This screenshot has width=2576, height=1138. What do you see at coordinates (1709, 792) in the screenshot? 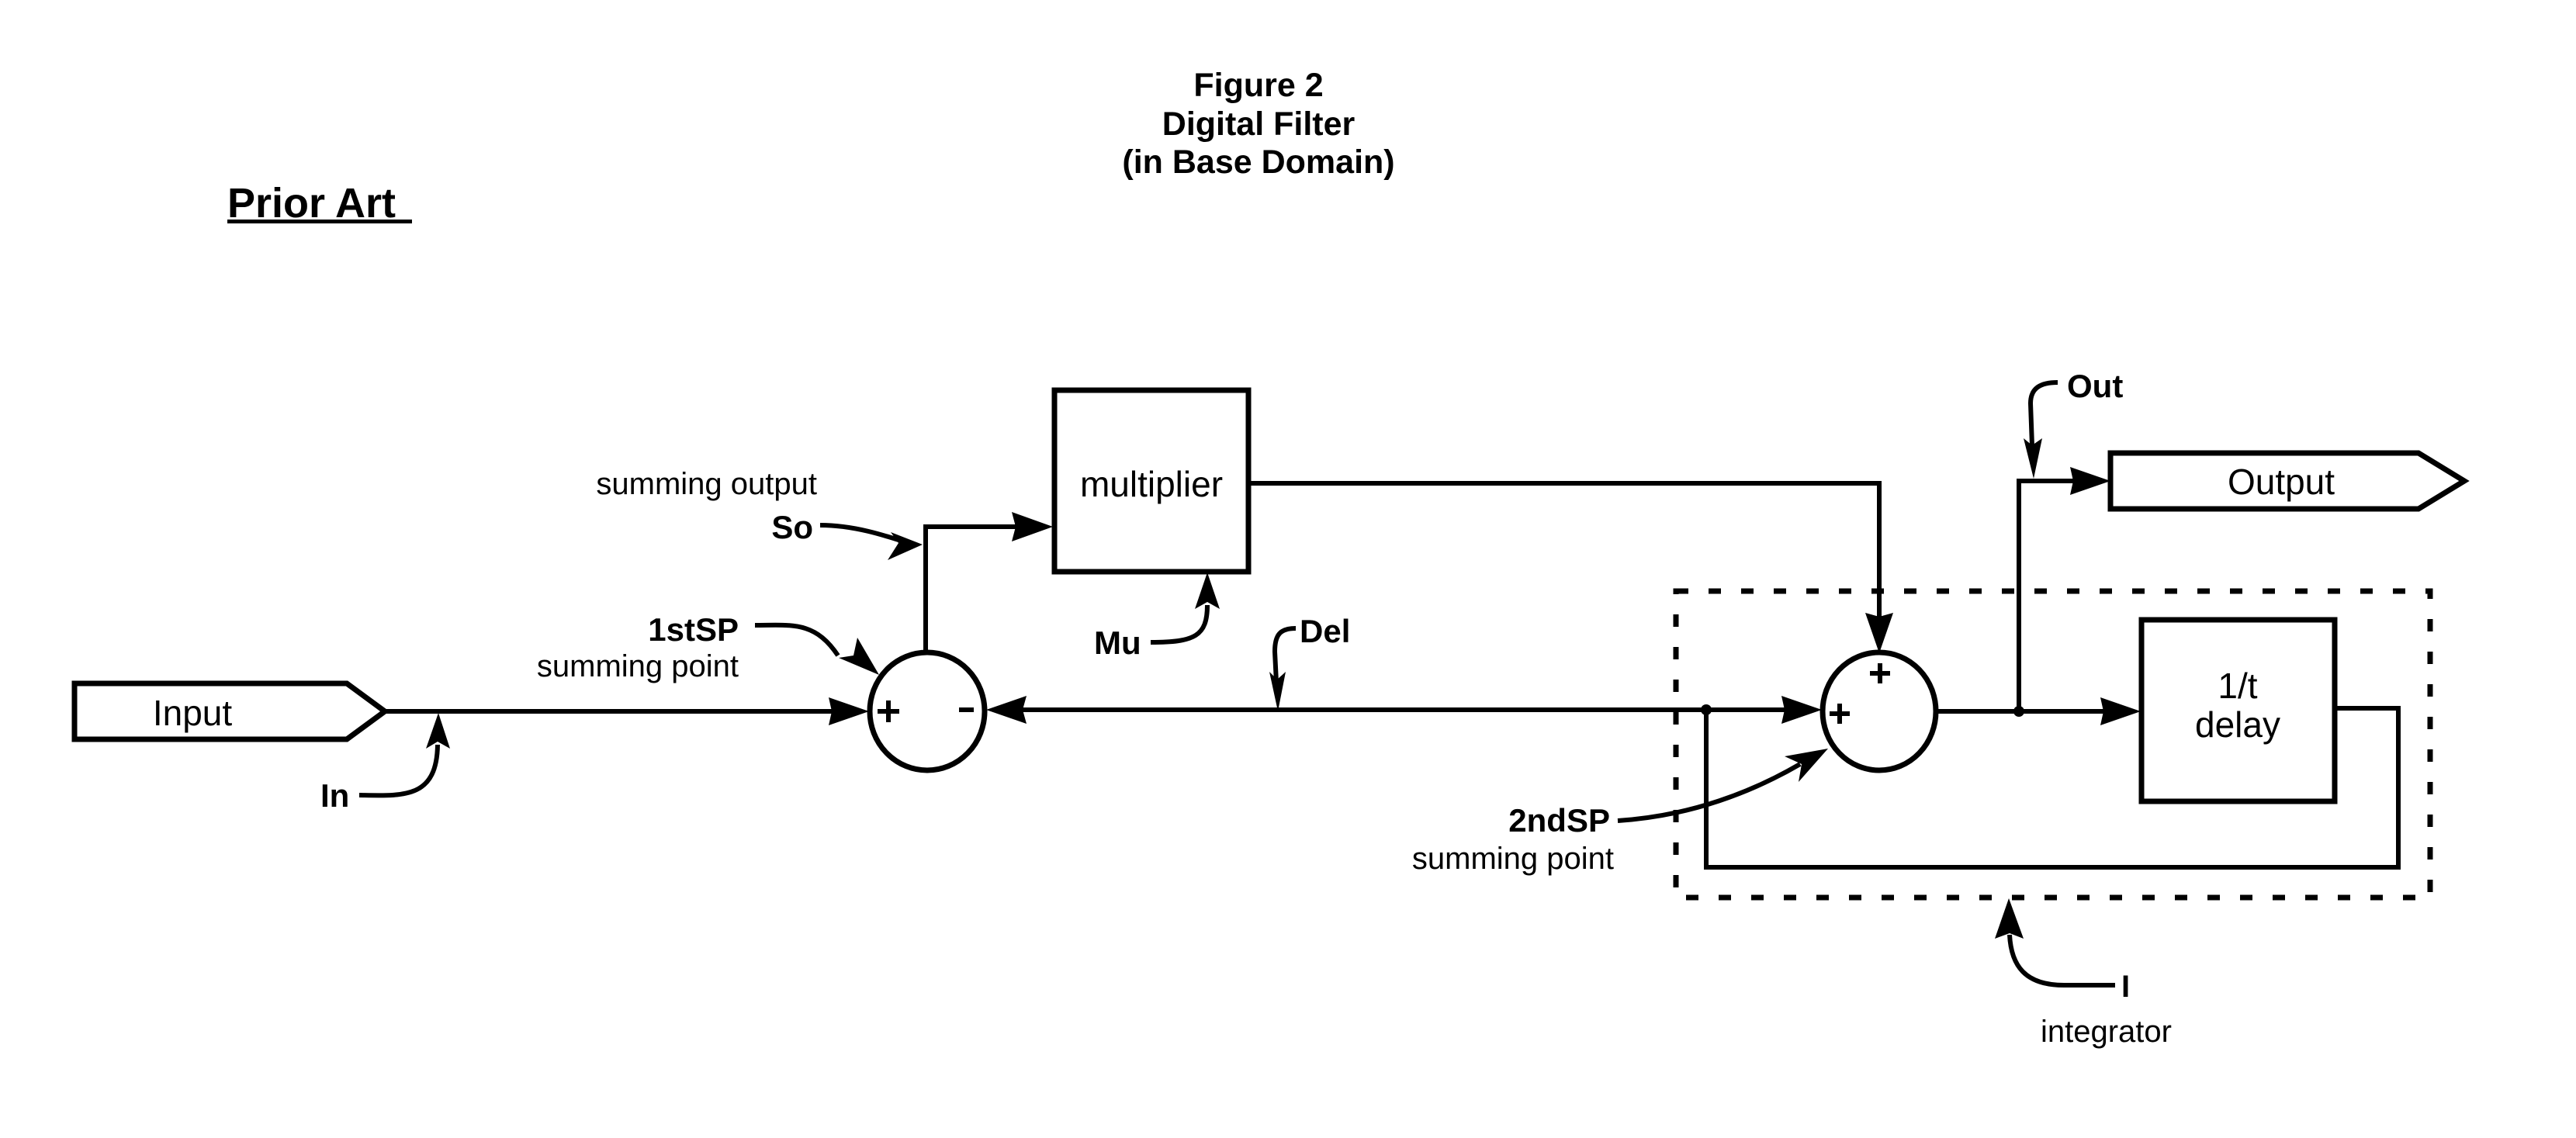
I see `leader-sp2` at bounding box center [1709, 792].